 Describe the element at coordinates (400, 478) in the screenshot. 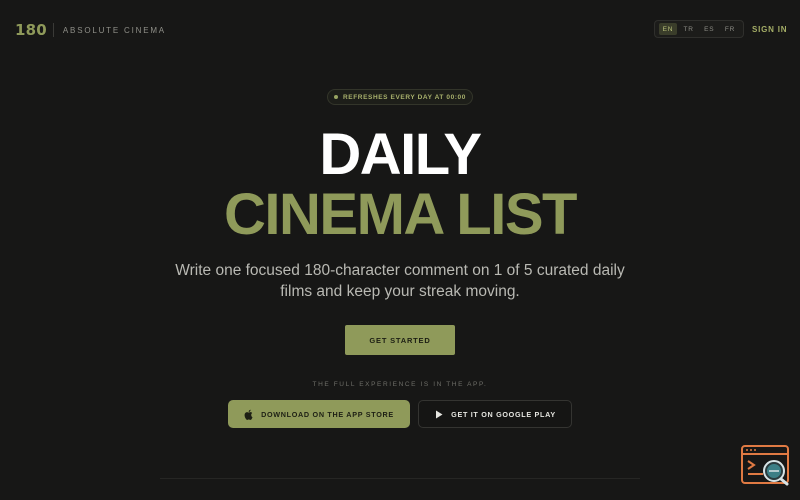

I see `footer-divider` at that location.